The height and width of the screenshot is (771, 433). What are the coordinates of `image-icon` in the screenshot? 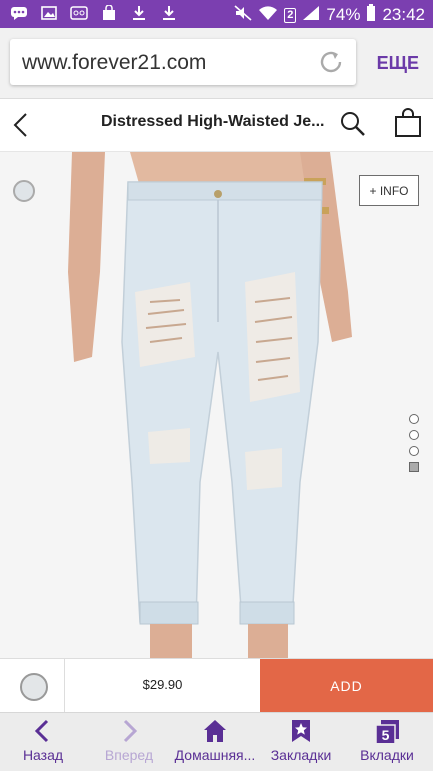 It's located at (49, 13).